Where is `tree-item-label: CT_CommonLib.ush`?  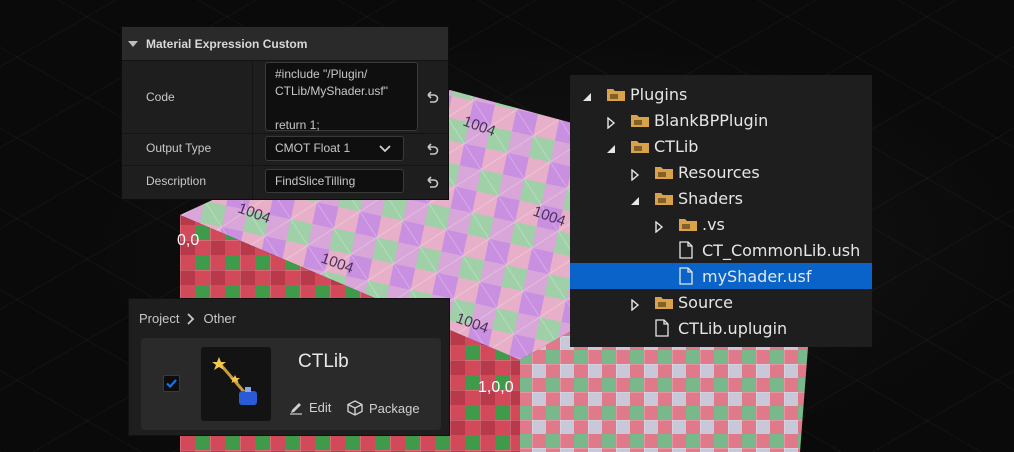 tree-item-label: CT_CommonLib.ush is located at coordinates (781, 250).